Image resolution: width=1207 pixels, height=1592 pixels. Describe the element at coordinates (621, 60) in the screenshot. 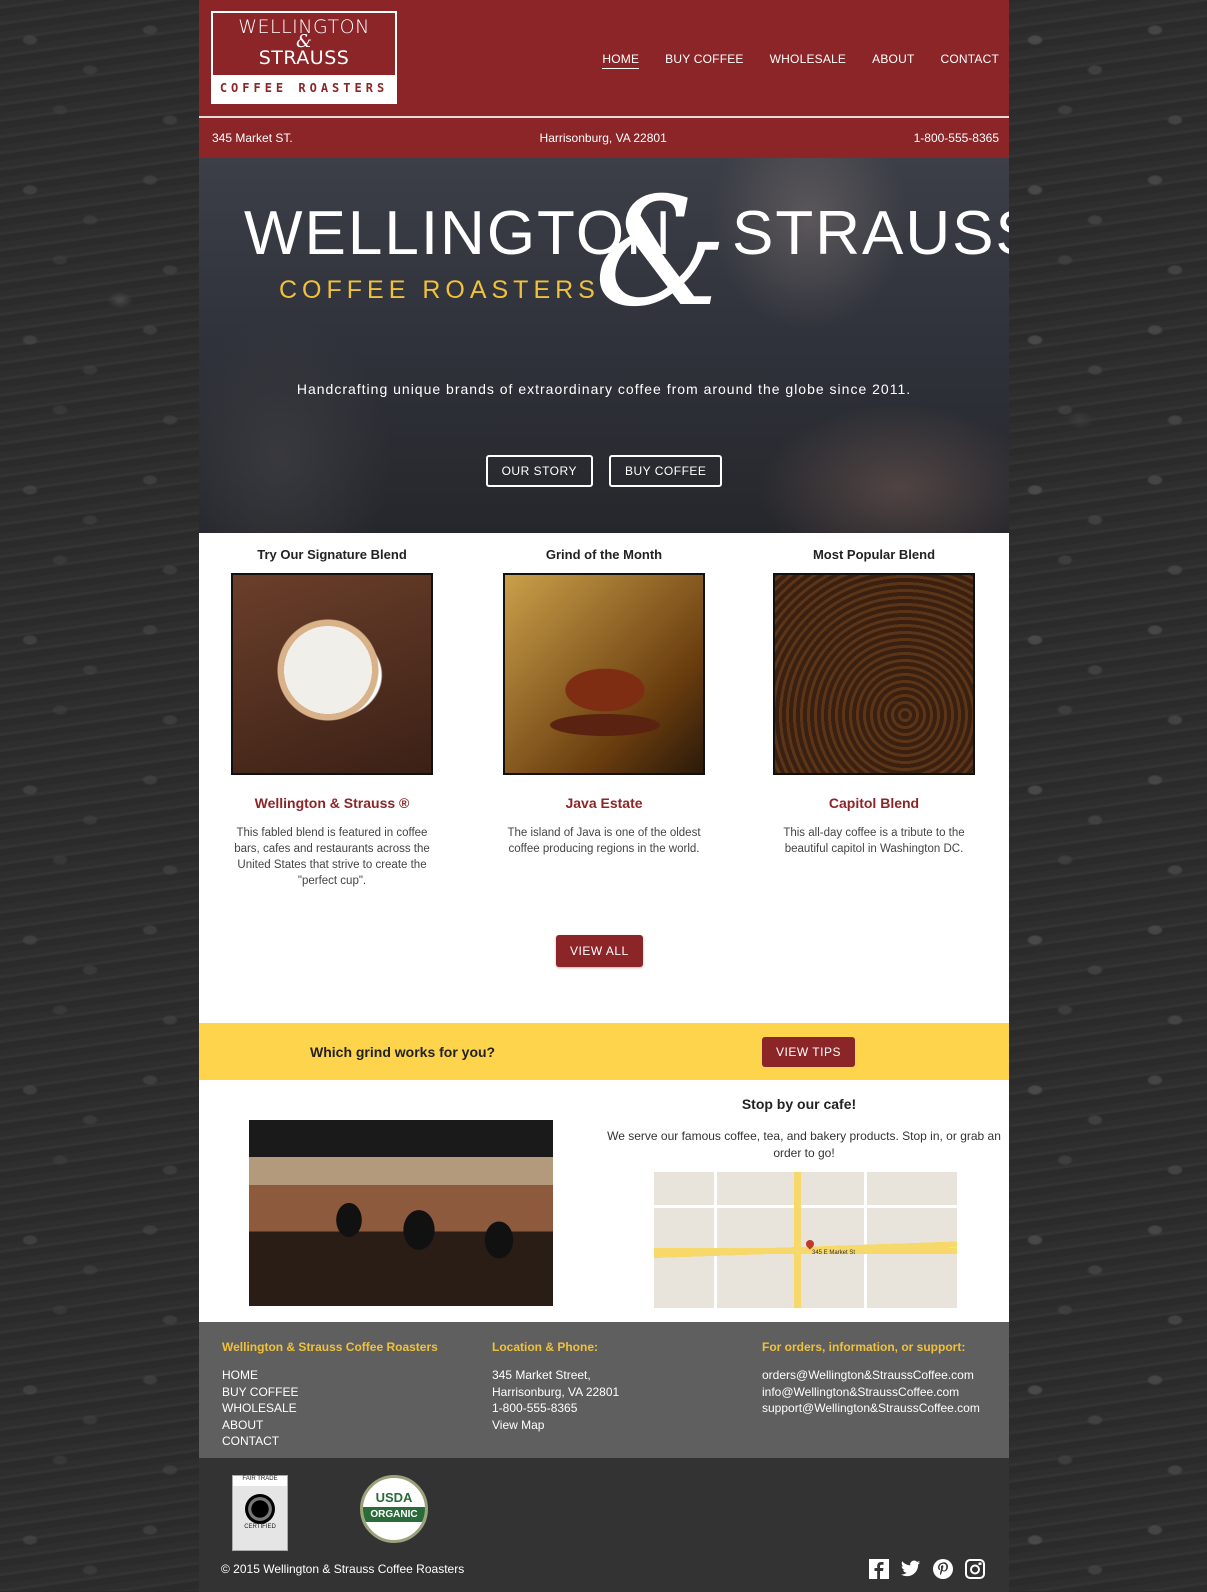

I see `nav-home: HOME` at that location.